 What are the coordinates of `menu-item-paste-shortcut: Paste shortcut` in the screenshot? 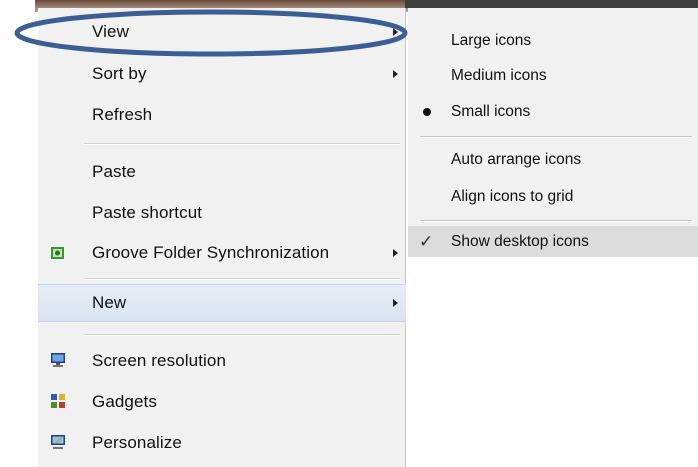 It's located at (222, 213).